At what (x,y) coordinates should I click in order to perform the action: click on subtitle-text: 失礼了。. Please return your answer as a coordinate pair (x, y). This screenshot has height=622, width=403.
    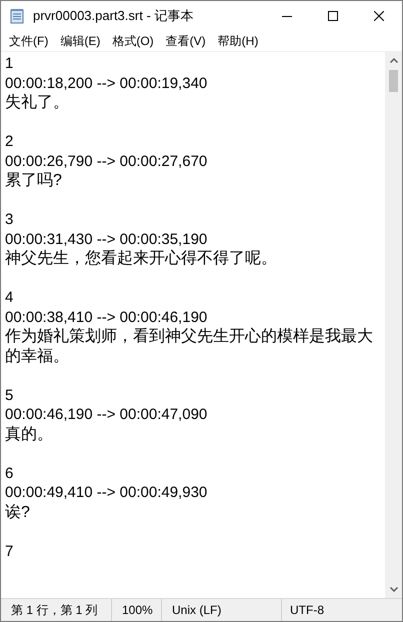
    Looking at the image, I should click on (37, 102).